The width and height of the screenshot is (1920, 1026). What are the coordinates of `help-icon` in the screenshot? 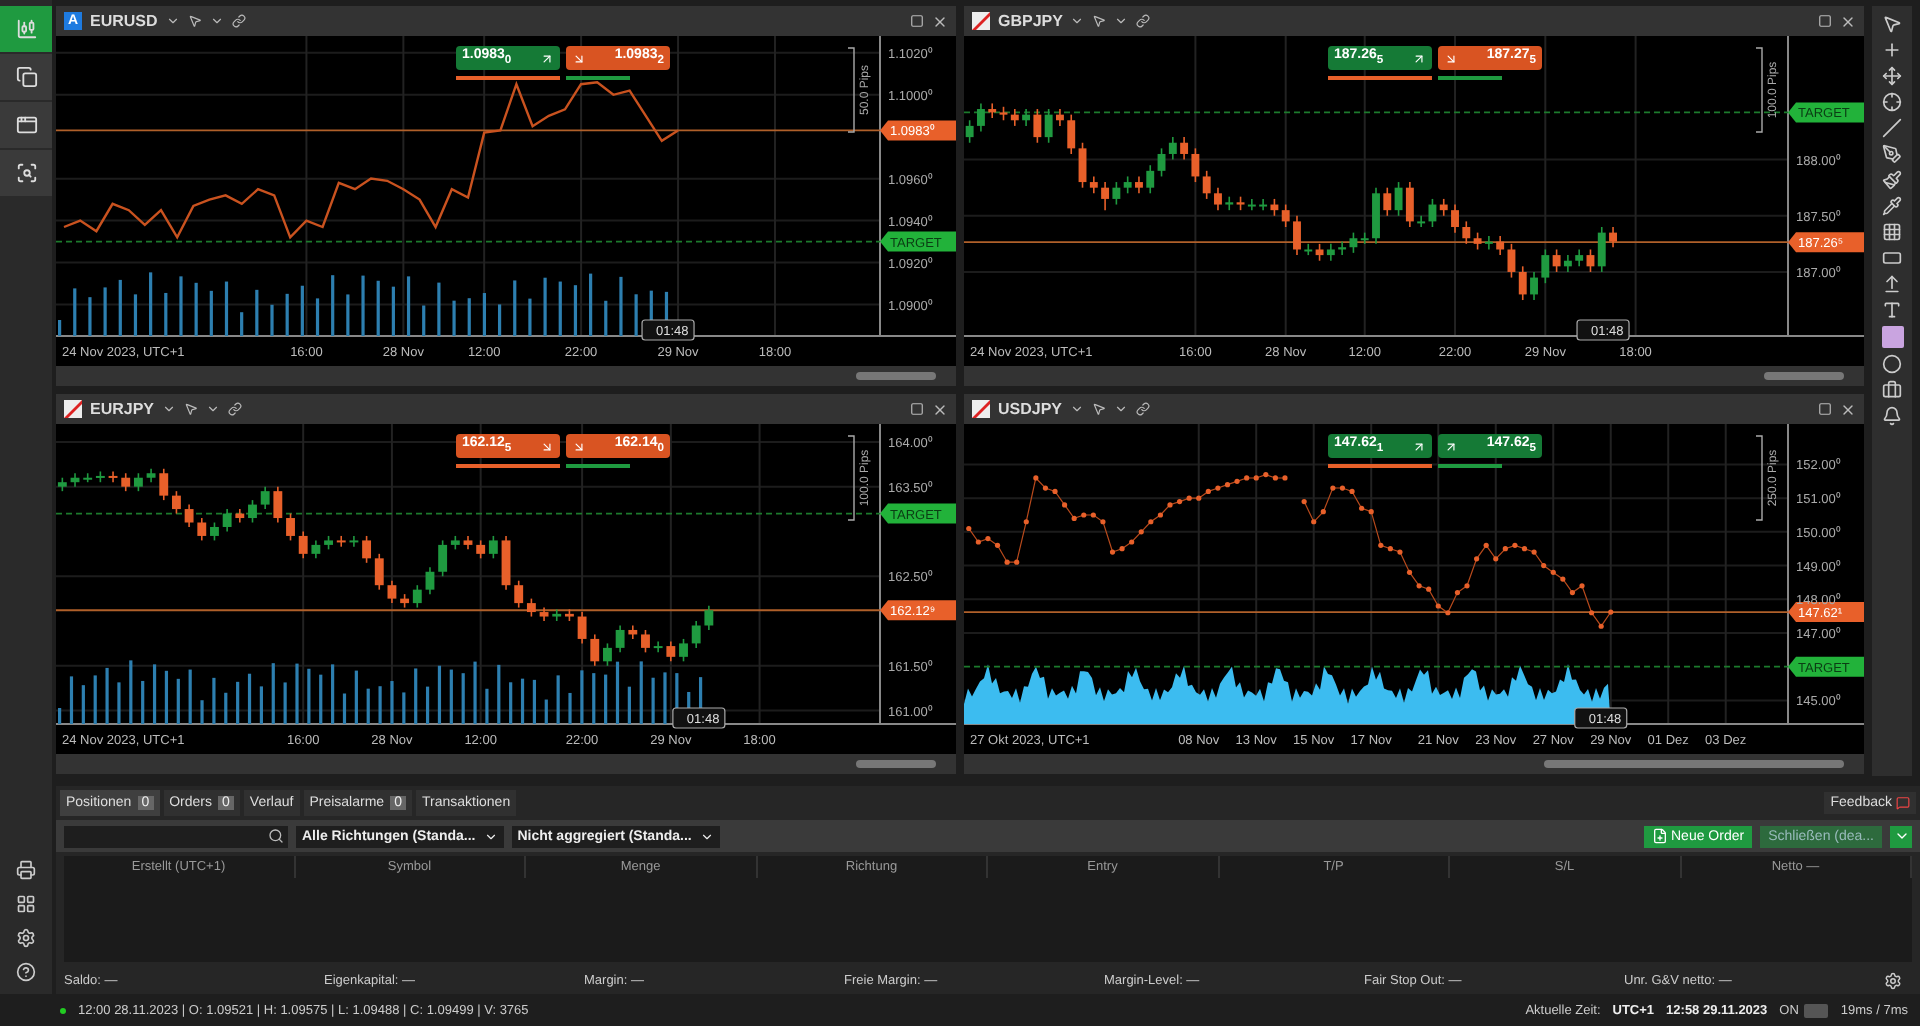 It's located at (26, 972).